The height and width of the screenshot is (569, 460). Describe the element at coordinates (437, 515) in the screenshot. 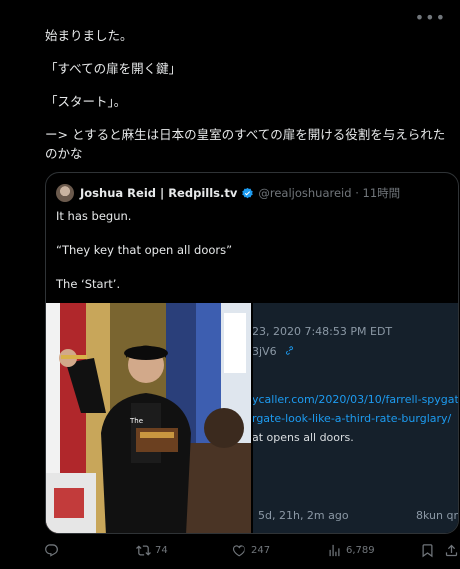

I see `screenshot-footer-right: 8kun qre` at that location.